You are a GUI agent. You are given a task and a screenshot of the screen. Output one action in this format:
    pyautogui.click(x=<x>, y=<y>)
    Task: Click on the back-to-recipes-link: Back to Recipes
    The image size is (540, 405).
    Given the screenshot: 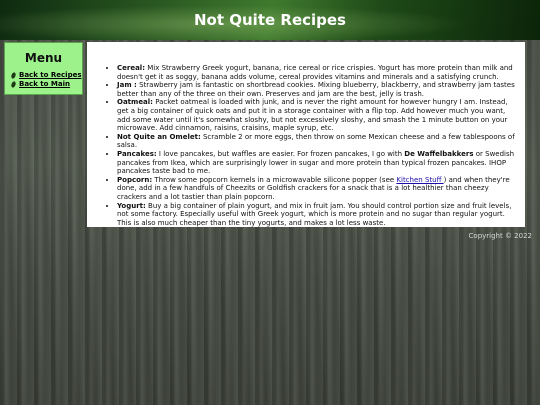 What is the action you would take?
    pyautogui.click(x=50, y=75)
    